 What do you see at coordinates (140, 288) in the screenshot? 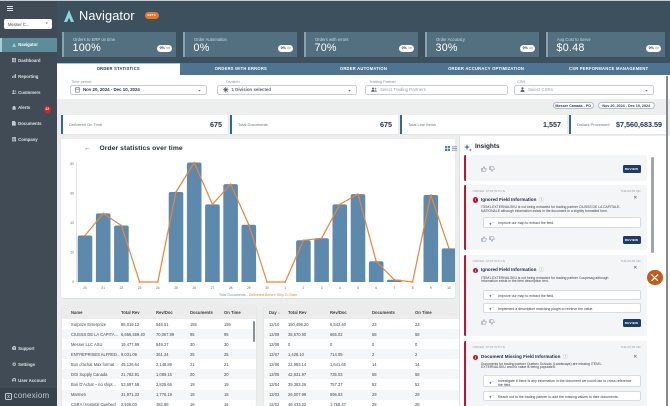
I see `svg-text: 23` at bounding box center [140, 288].